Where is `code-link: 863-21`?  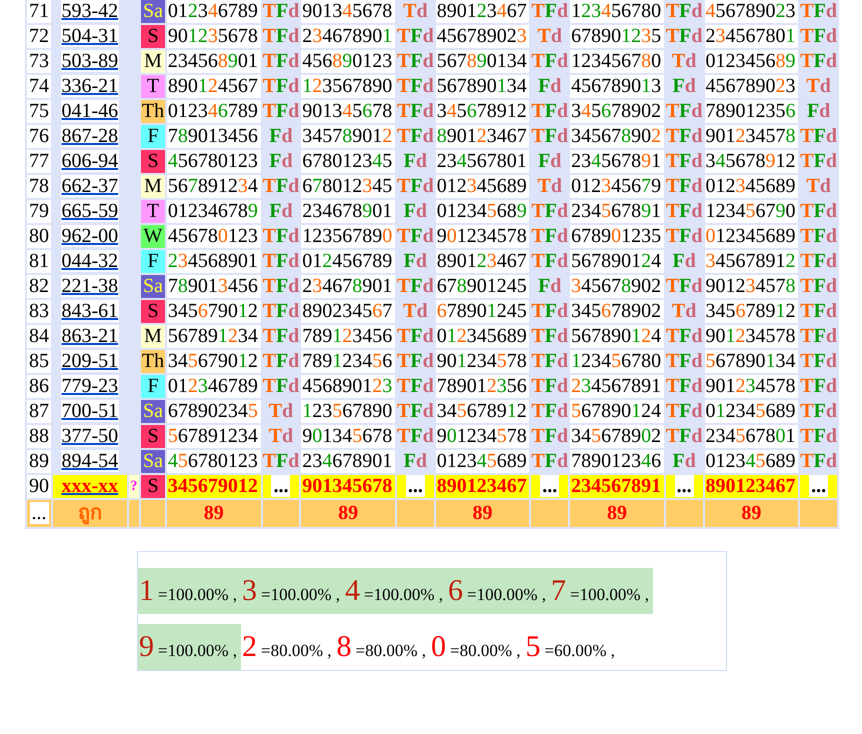
code-link: 863-21 is located at coordinates (90, 336).